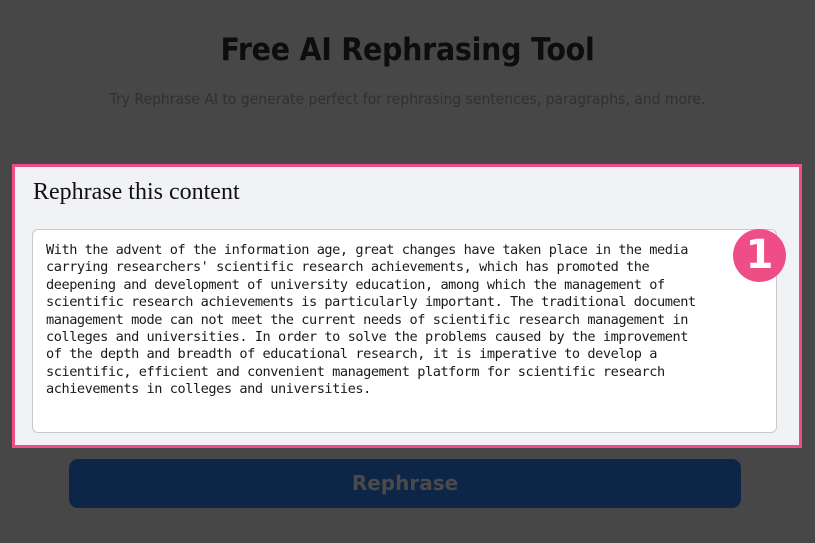 Image resolution: width=815 pixels, height=543 pixels. I want to click on step-number-badge: 1, so click(759, 255).